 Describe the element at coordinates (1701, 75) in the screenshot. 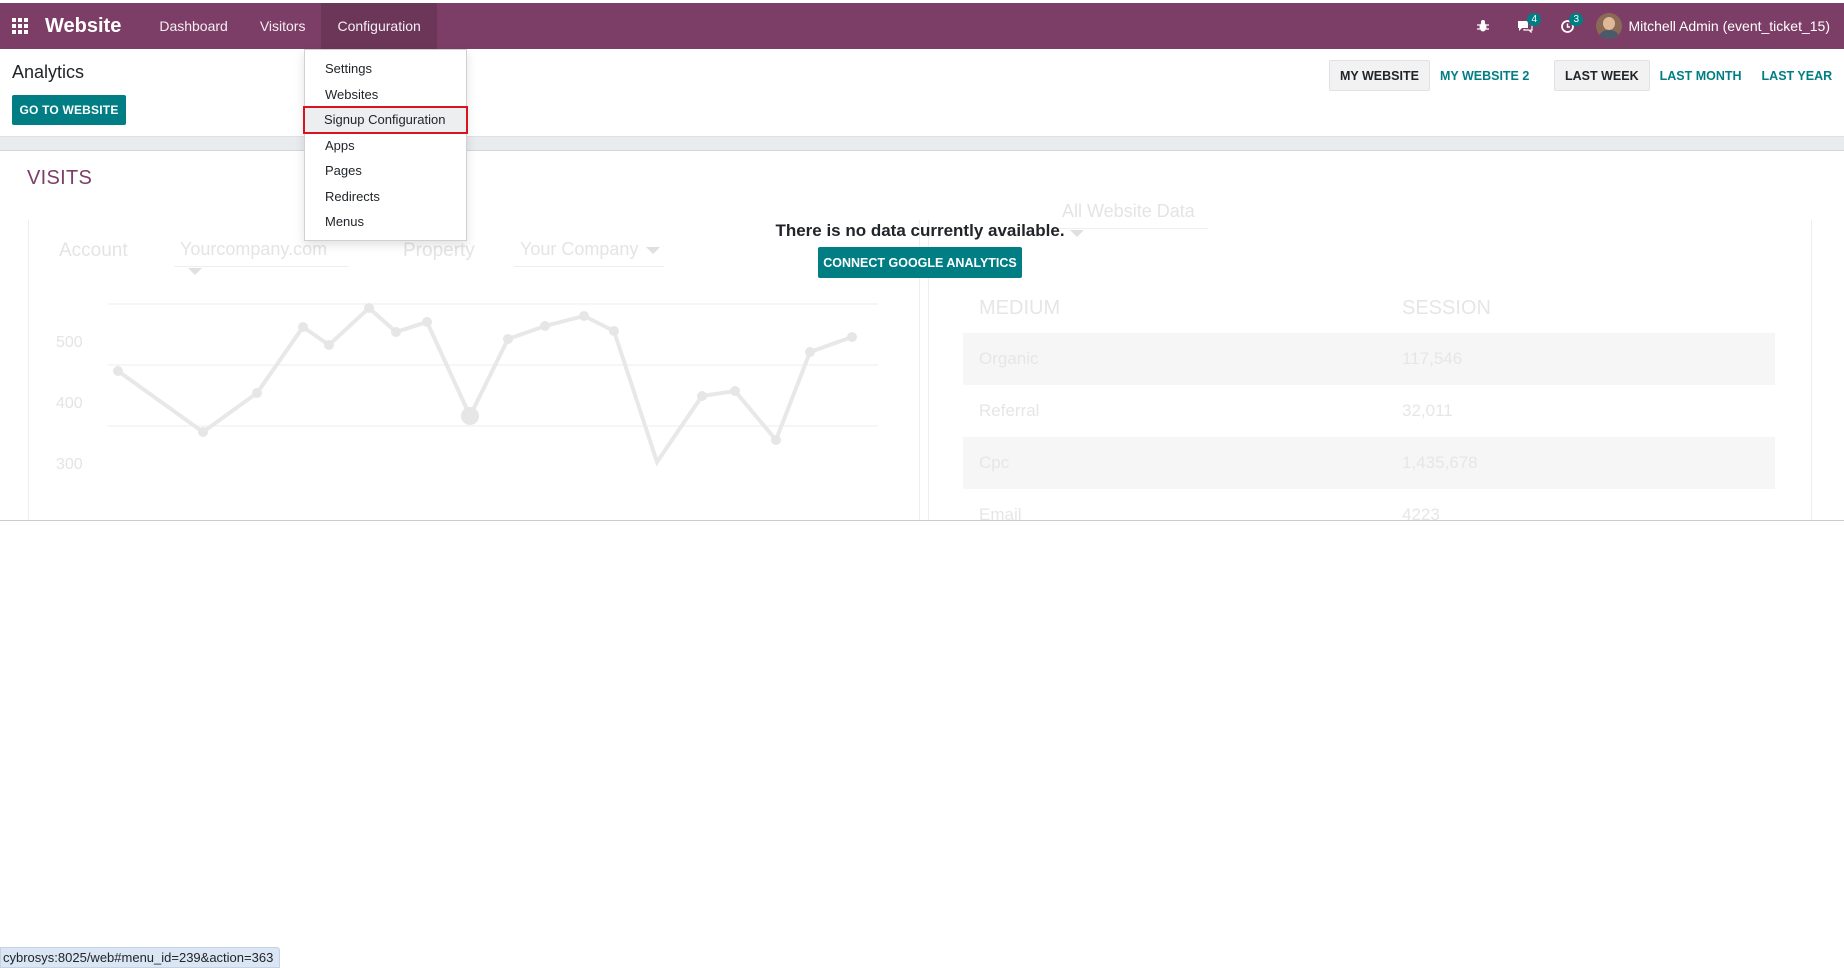

I see `last-month-button: LAST MONTH` at that location.